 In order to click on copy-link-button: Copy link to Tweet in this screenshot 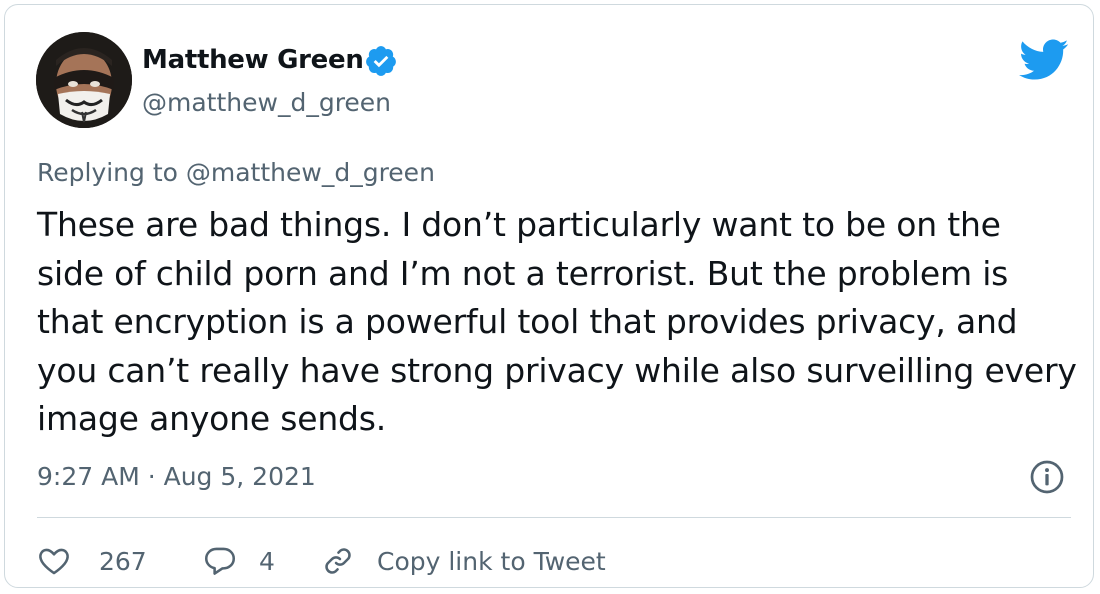, I will do `click(463, 561)`.